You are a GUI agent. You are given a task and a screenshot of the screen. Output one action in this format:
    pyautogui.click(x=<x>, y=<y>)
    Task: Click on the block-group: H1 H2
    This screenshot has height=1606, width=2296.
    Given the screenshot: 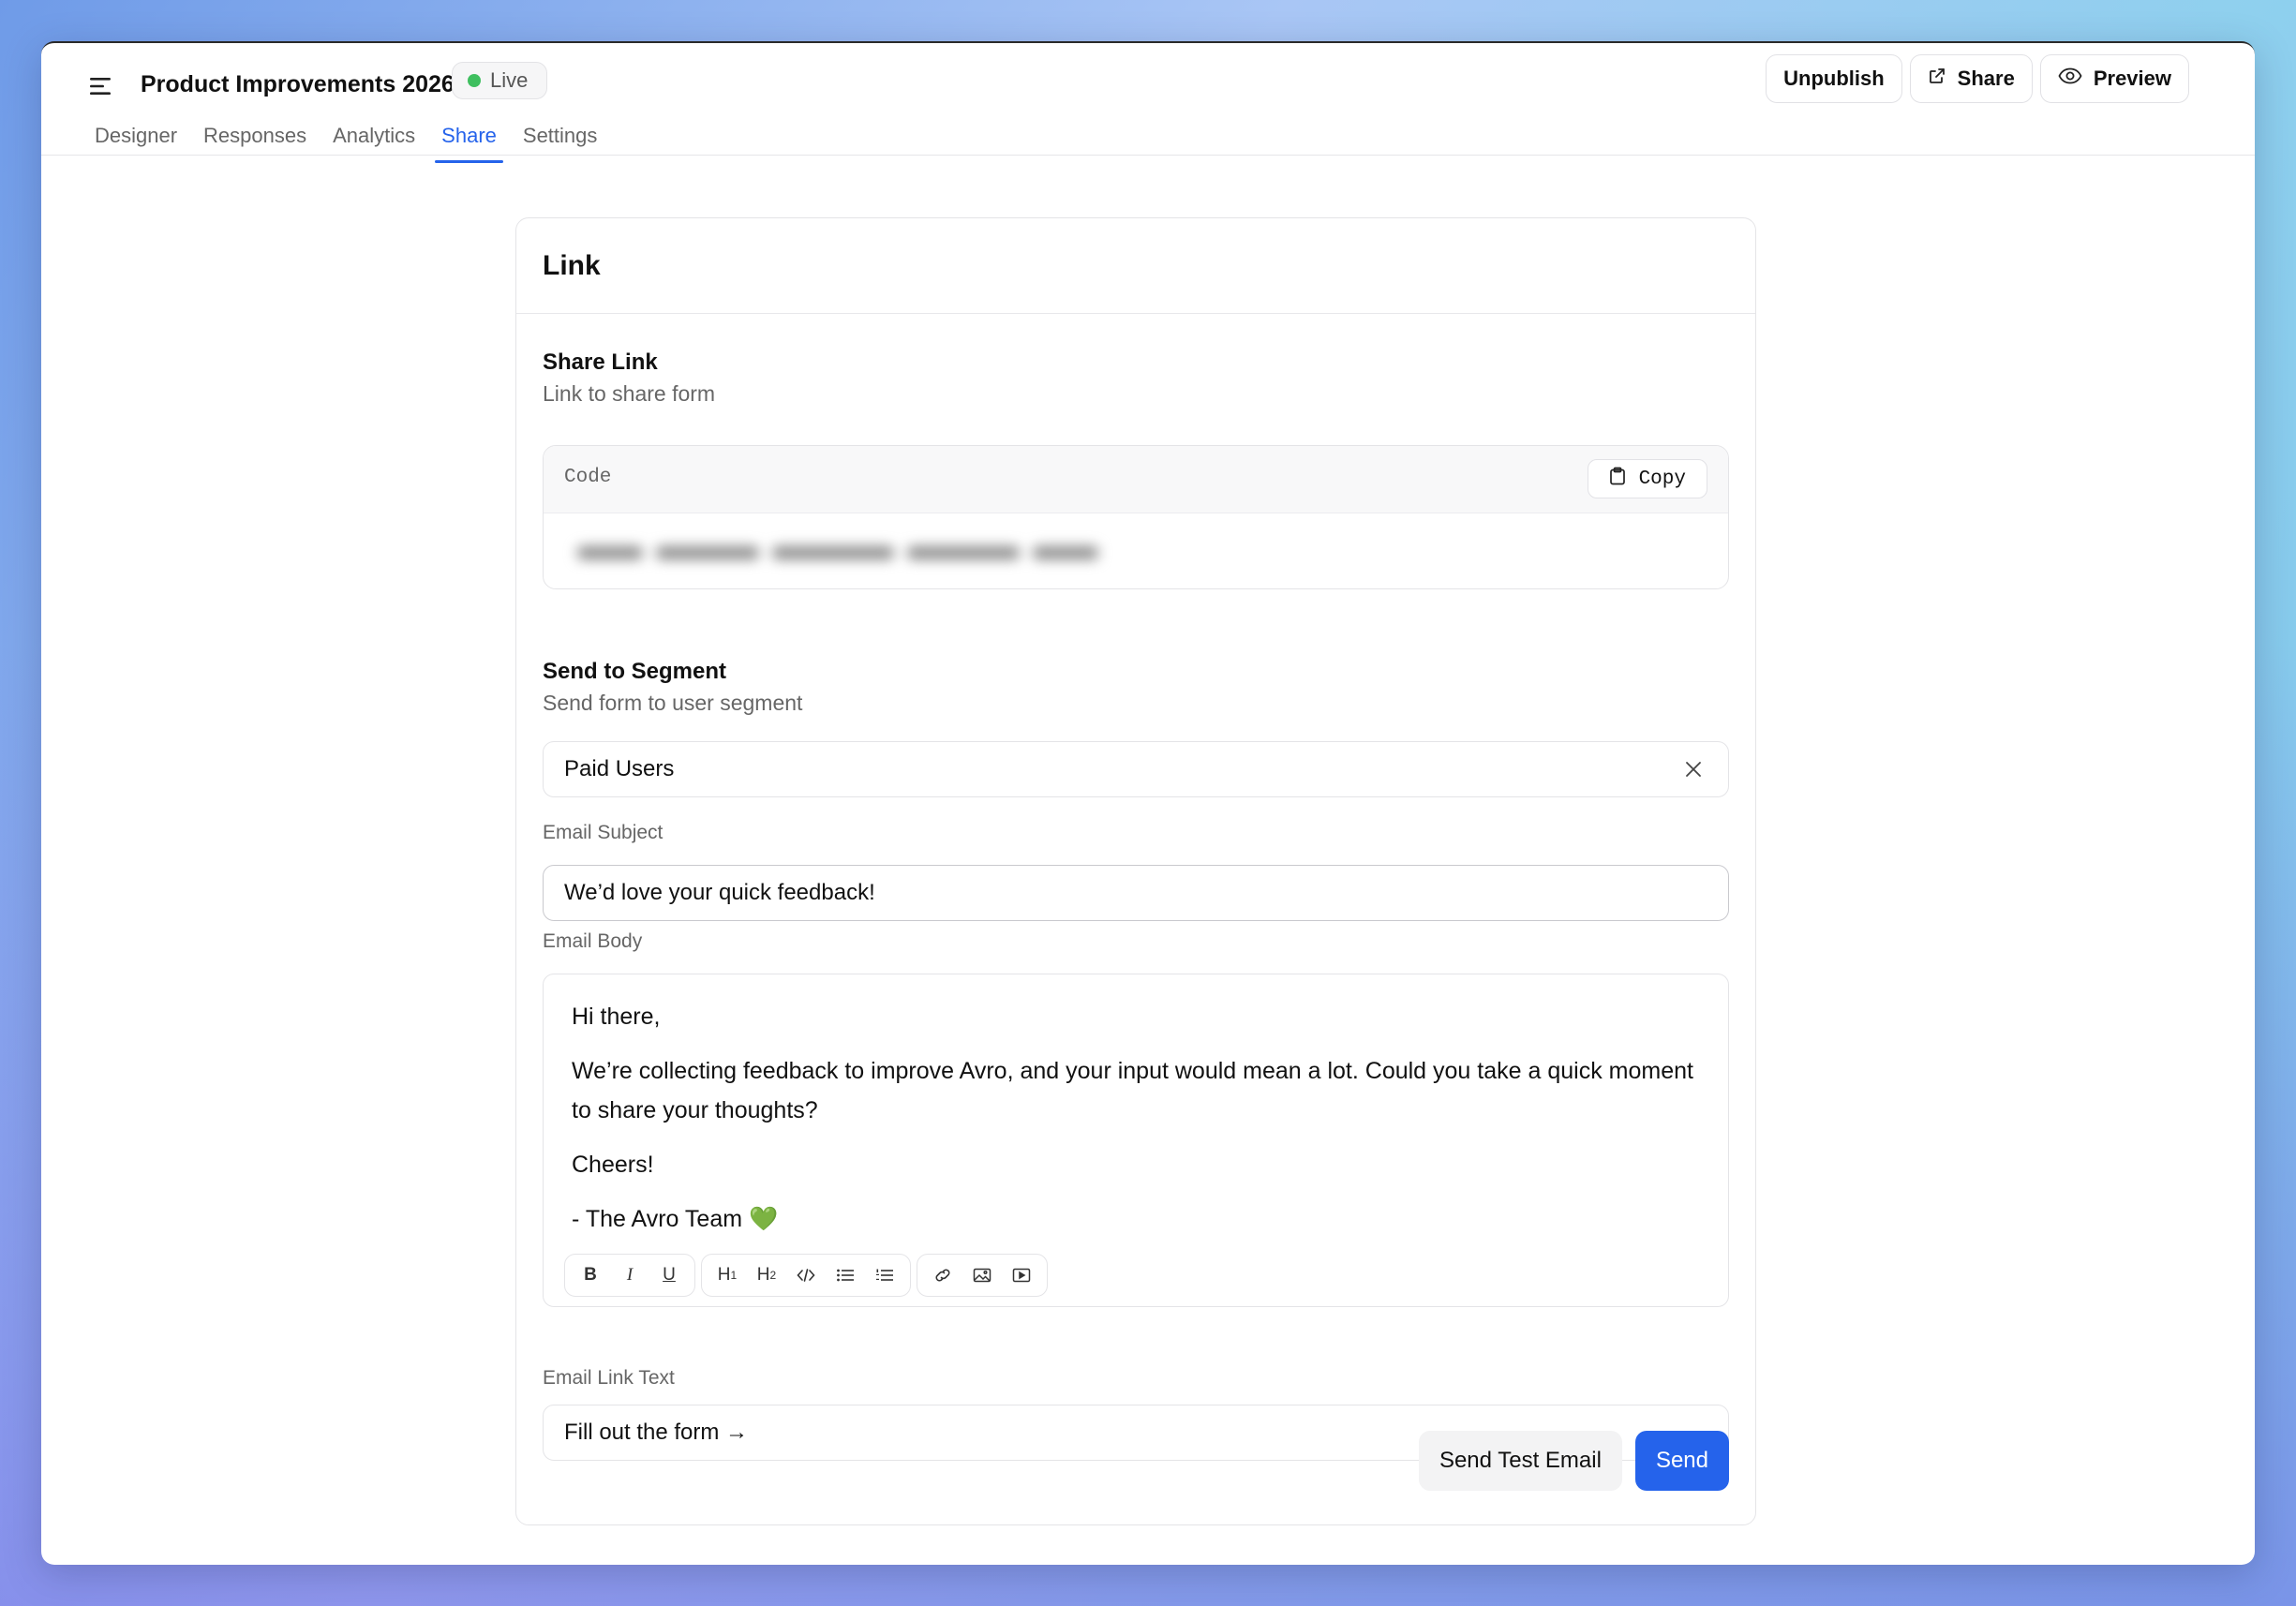 What is the action you would take?
    pyautogui.click(x=806, y=1275)
    